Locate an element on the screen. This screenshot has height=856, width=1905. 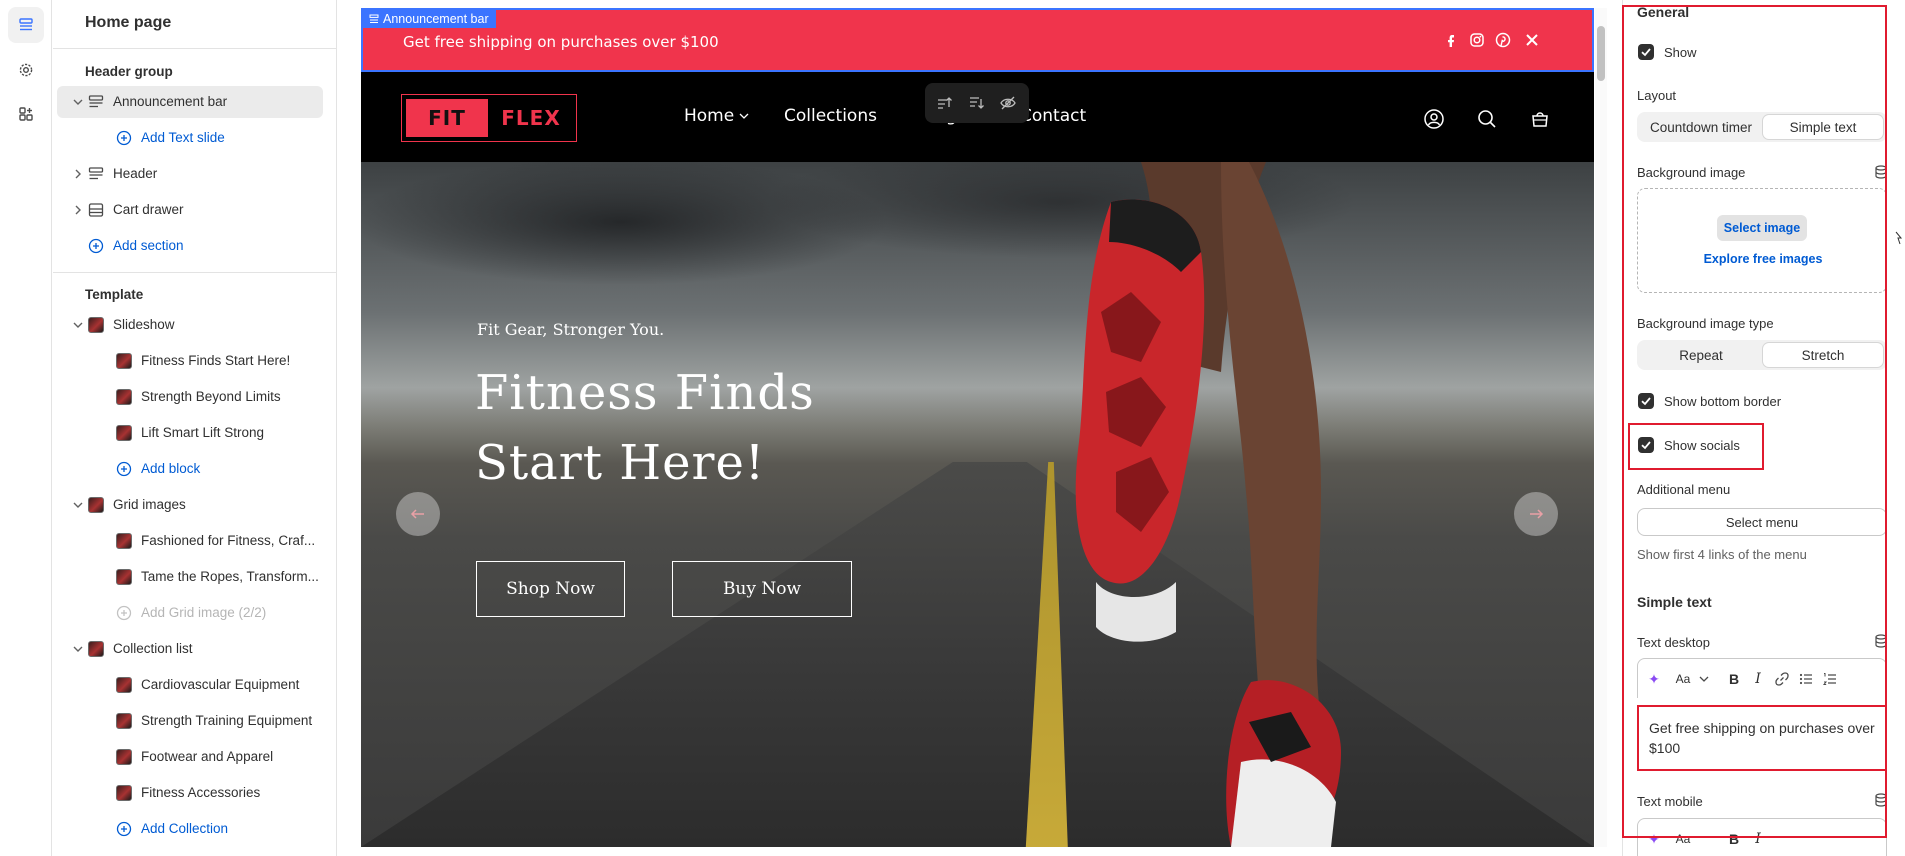
tree-item-collection: Footwear and Apparel is located at coordinates (190, 757).